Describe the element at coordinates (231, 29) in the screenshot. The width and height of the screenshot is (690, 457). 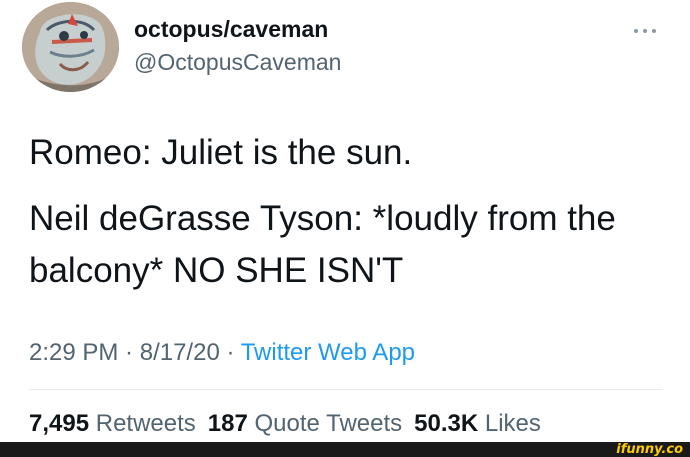
I see `display-name: octopus/caveman` at that location.